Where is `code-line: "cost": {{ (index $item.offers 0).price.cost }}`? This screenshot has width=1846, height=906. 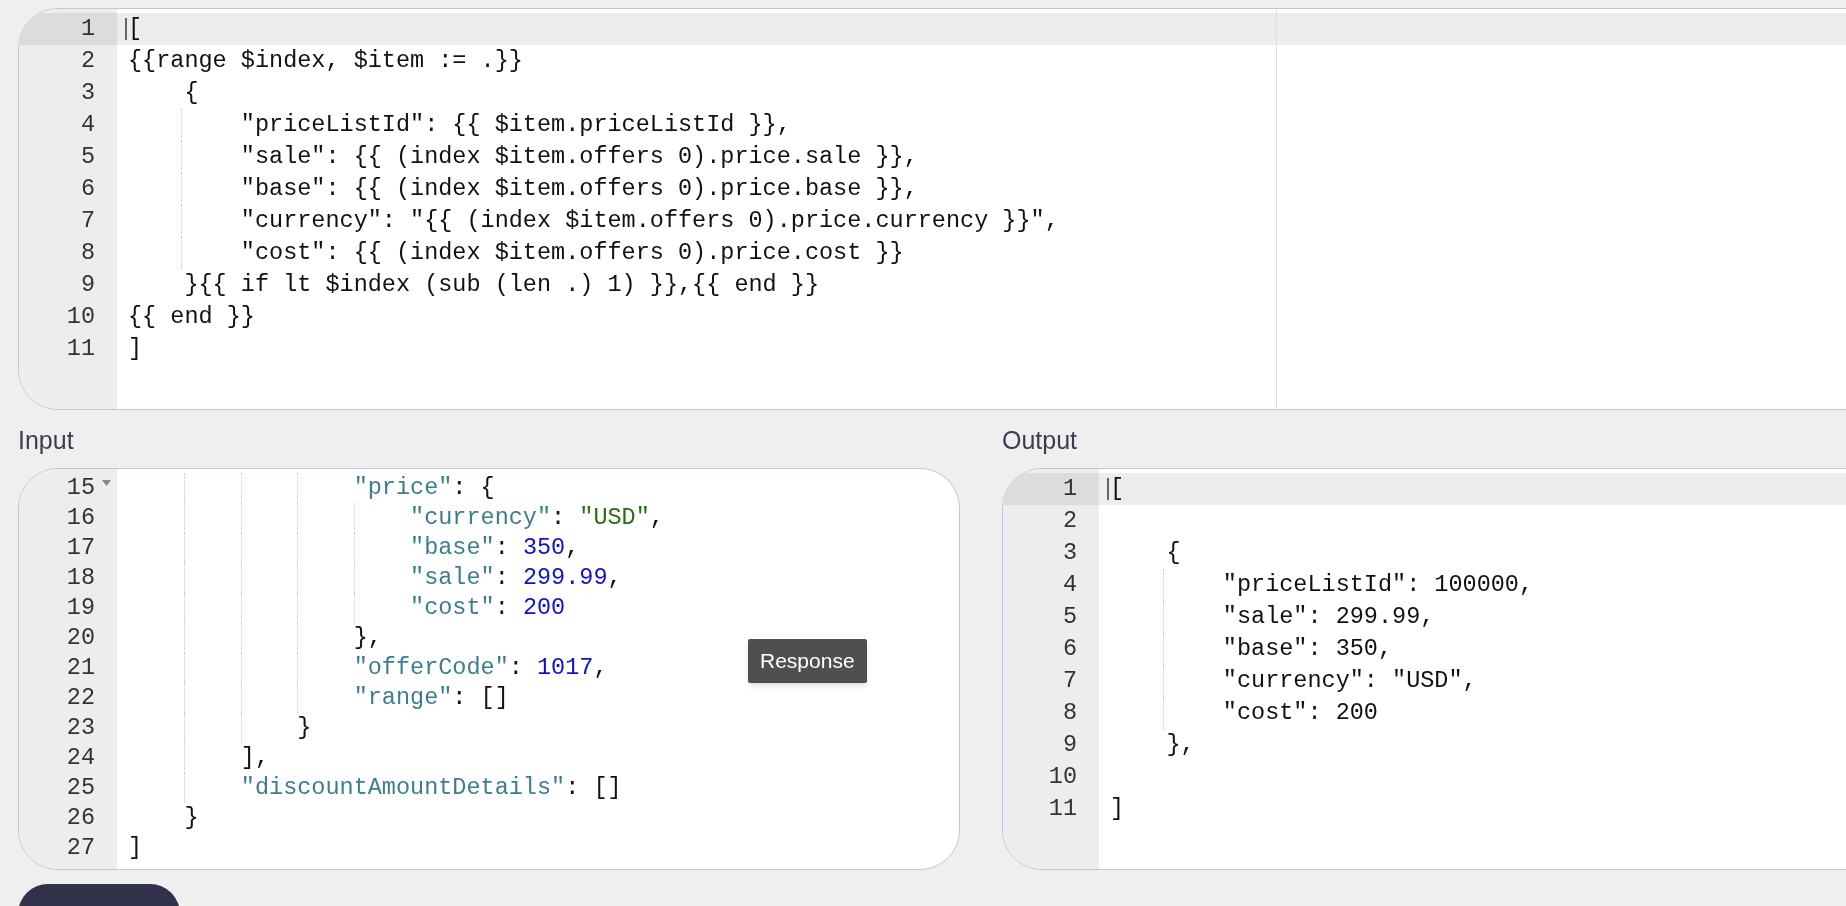 code-line: "cost": {{ (index $item.offers 0).price.cost }} is located at coordinates (571, 252).